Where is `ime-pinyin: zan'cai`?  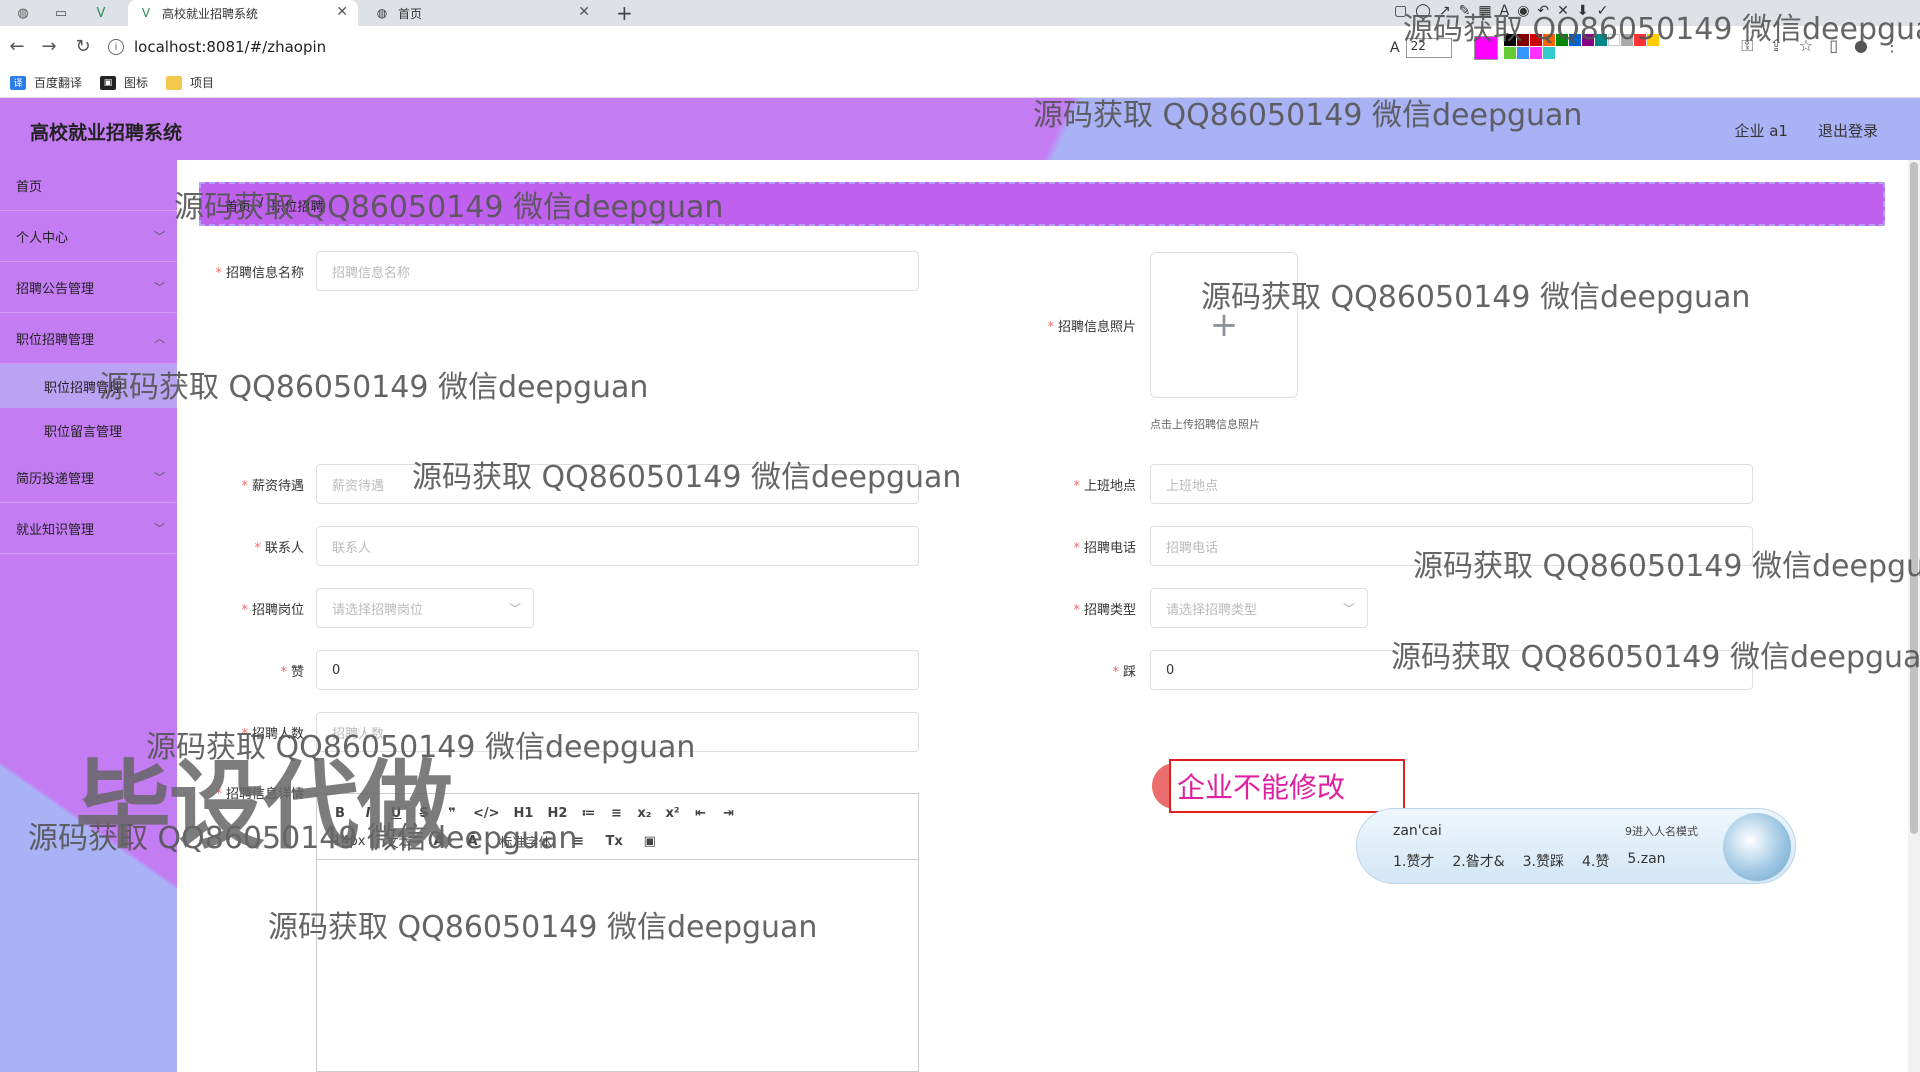
ime-pinyin: zan'cai is located at coordinates (1417, 831).